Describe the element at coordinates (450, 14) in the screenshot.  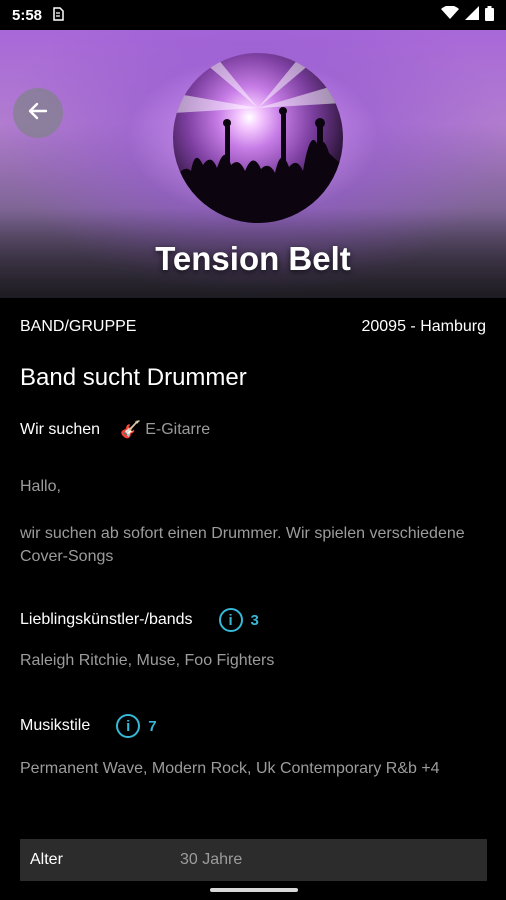
I see `wifi-icon` at that location.